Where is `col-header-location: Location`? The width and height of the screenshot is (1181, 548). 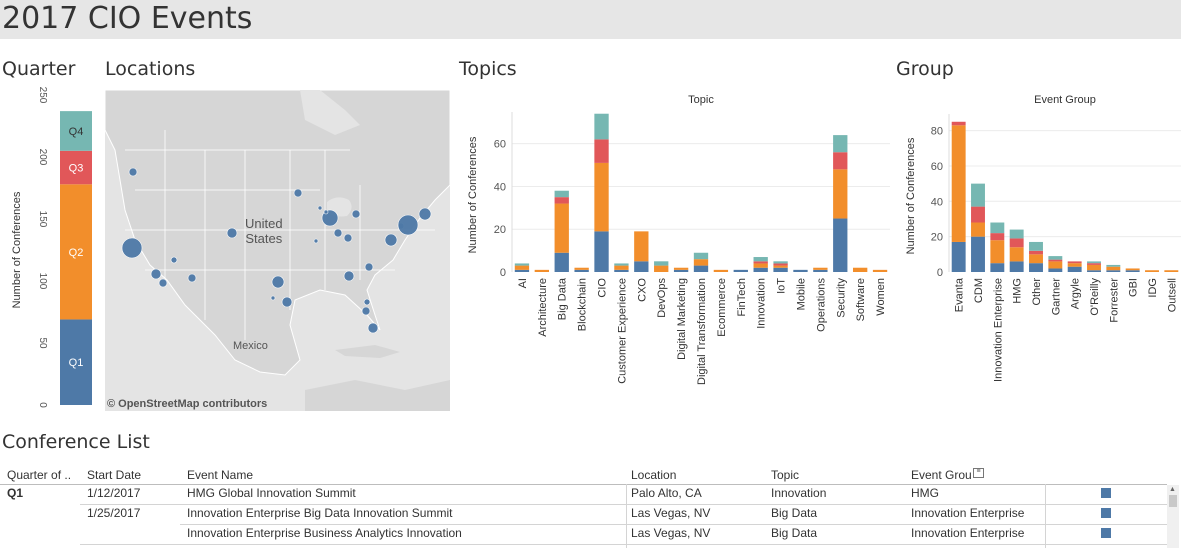
col-header-location: Location is located at coordinates (653, 475).